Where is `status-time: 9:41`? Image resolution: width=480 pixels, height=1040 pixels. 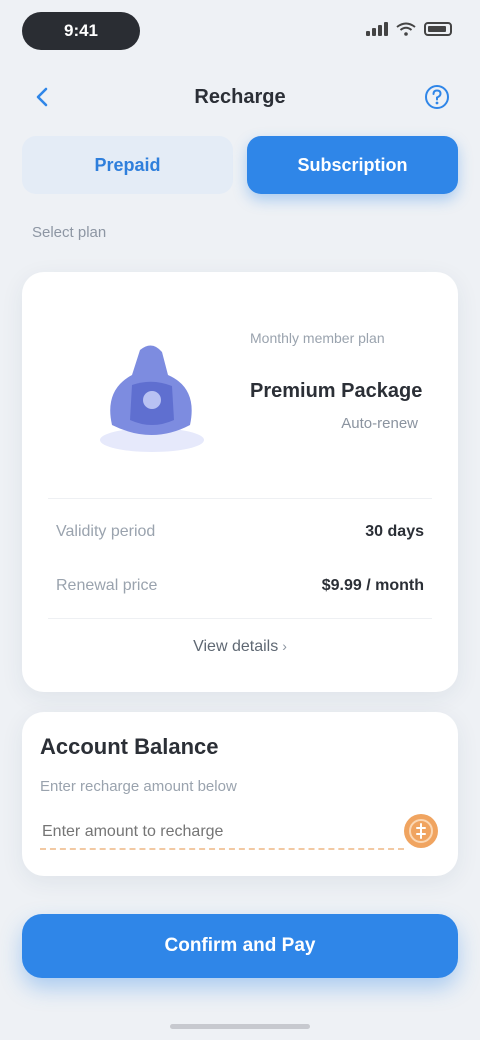
status-time: 9:41 is located at coordinates (81, 31).